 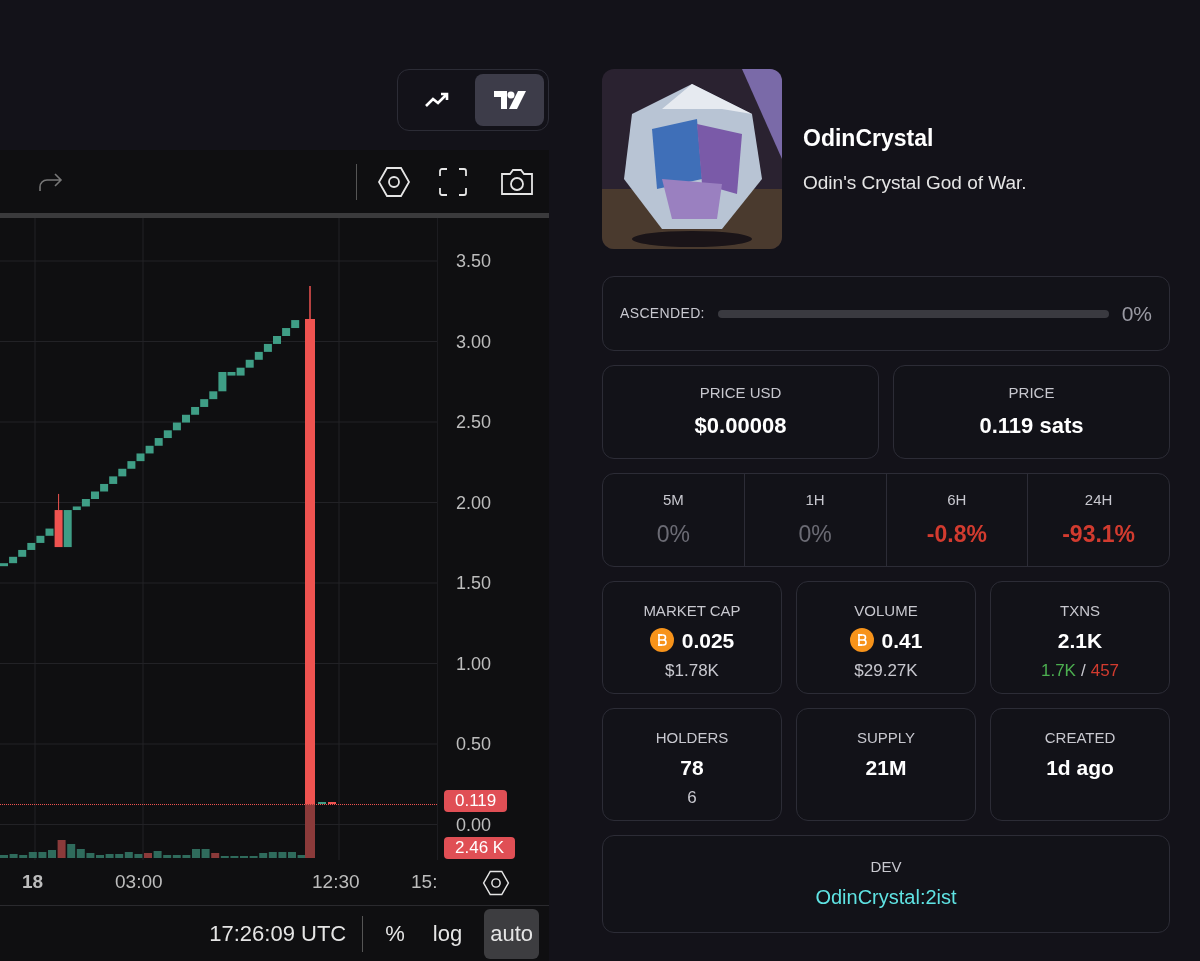 I want to click on token-name: OdinCrystal, so click(x=869, y=138).